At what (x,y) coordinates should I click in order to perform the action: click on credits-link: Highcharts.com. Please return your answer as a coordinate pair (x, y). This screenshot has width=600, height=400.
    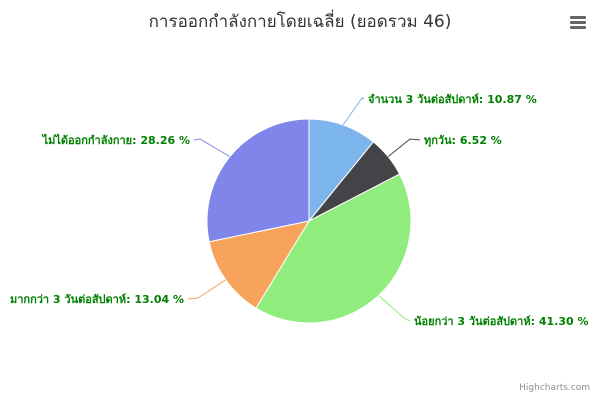
    Looking at the image, I should click on (554, 388).